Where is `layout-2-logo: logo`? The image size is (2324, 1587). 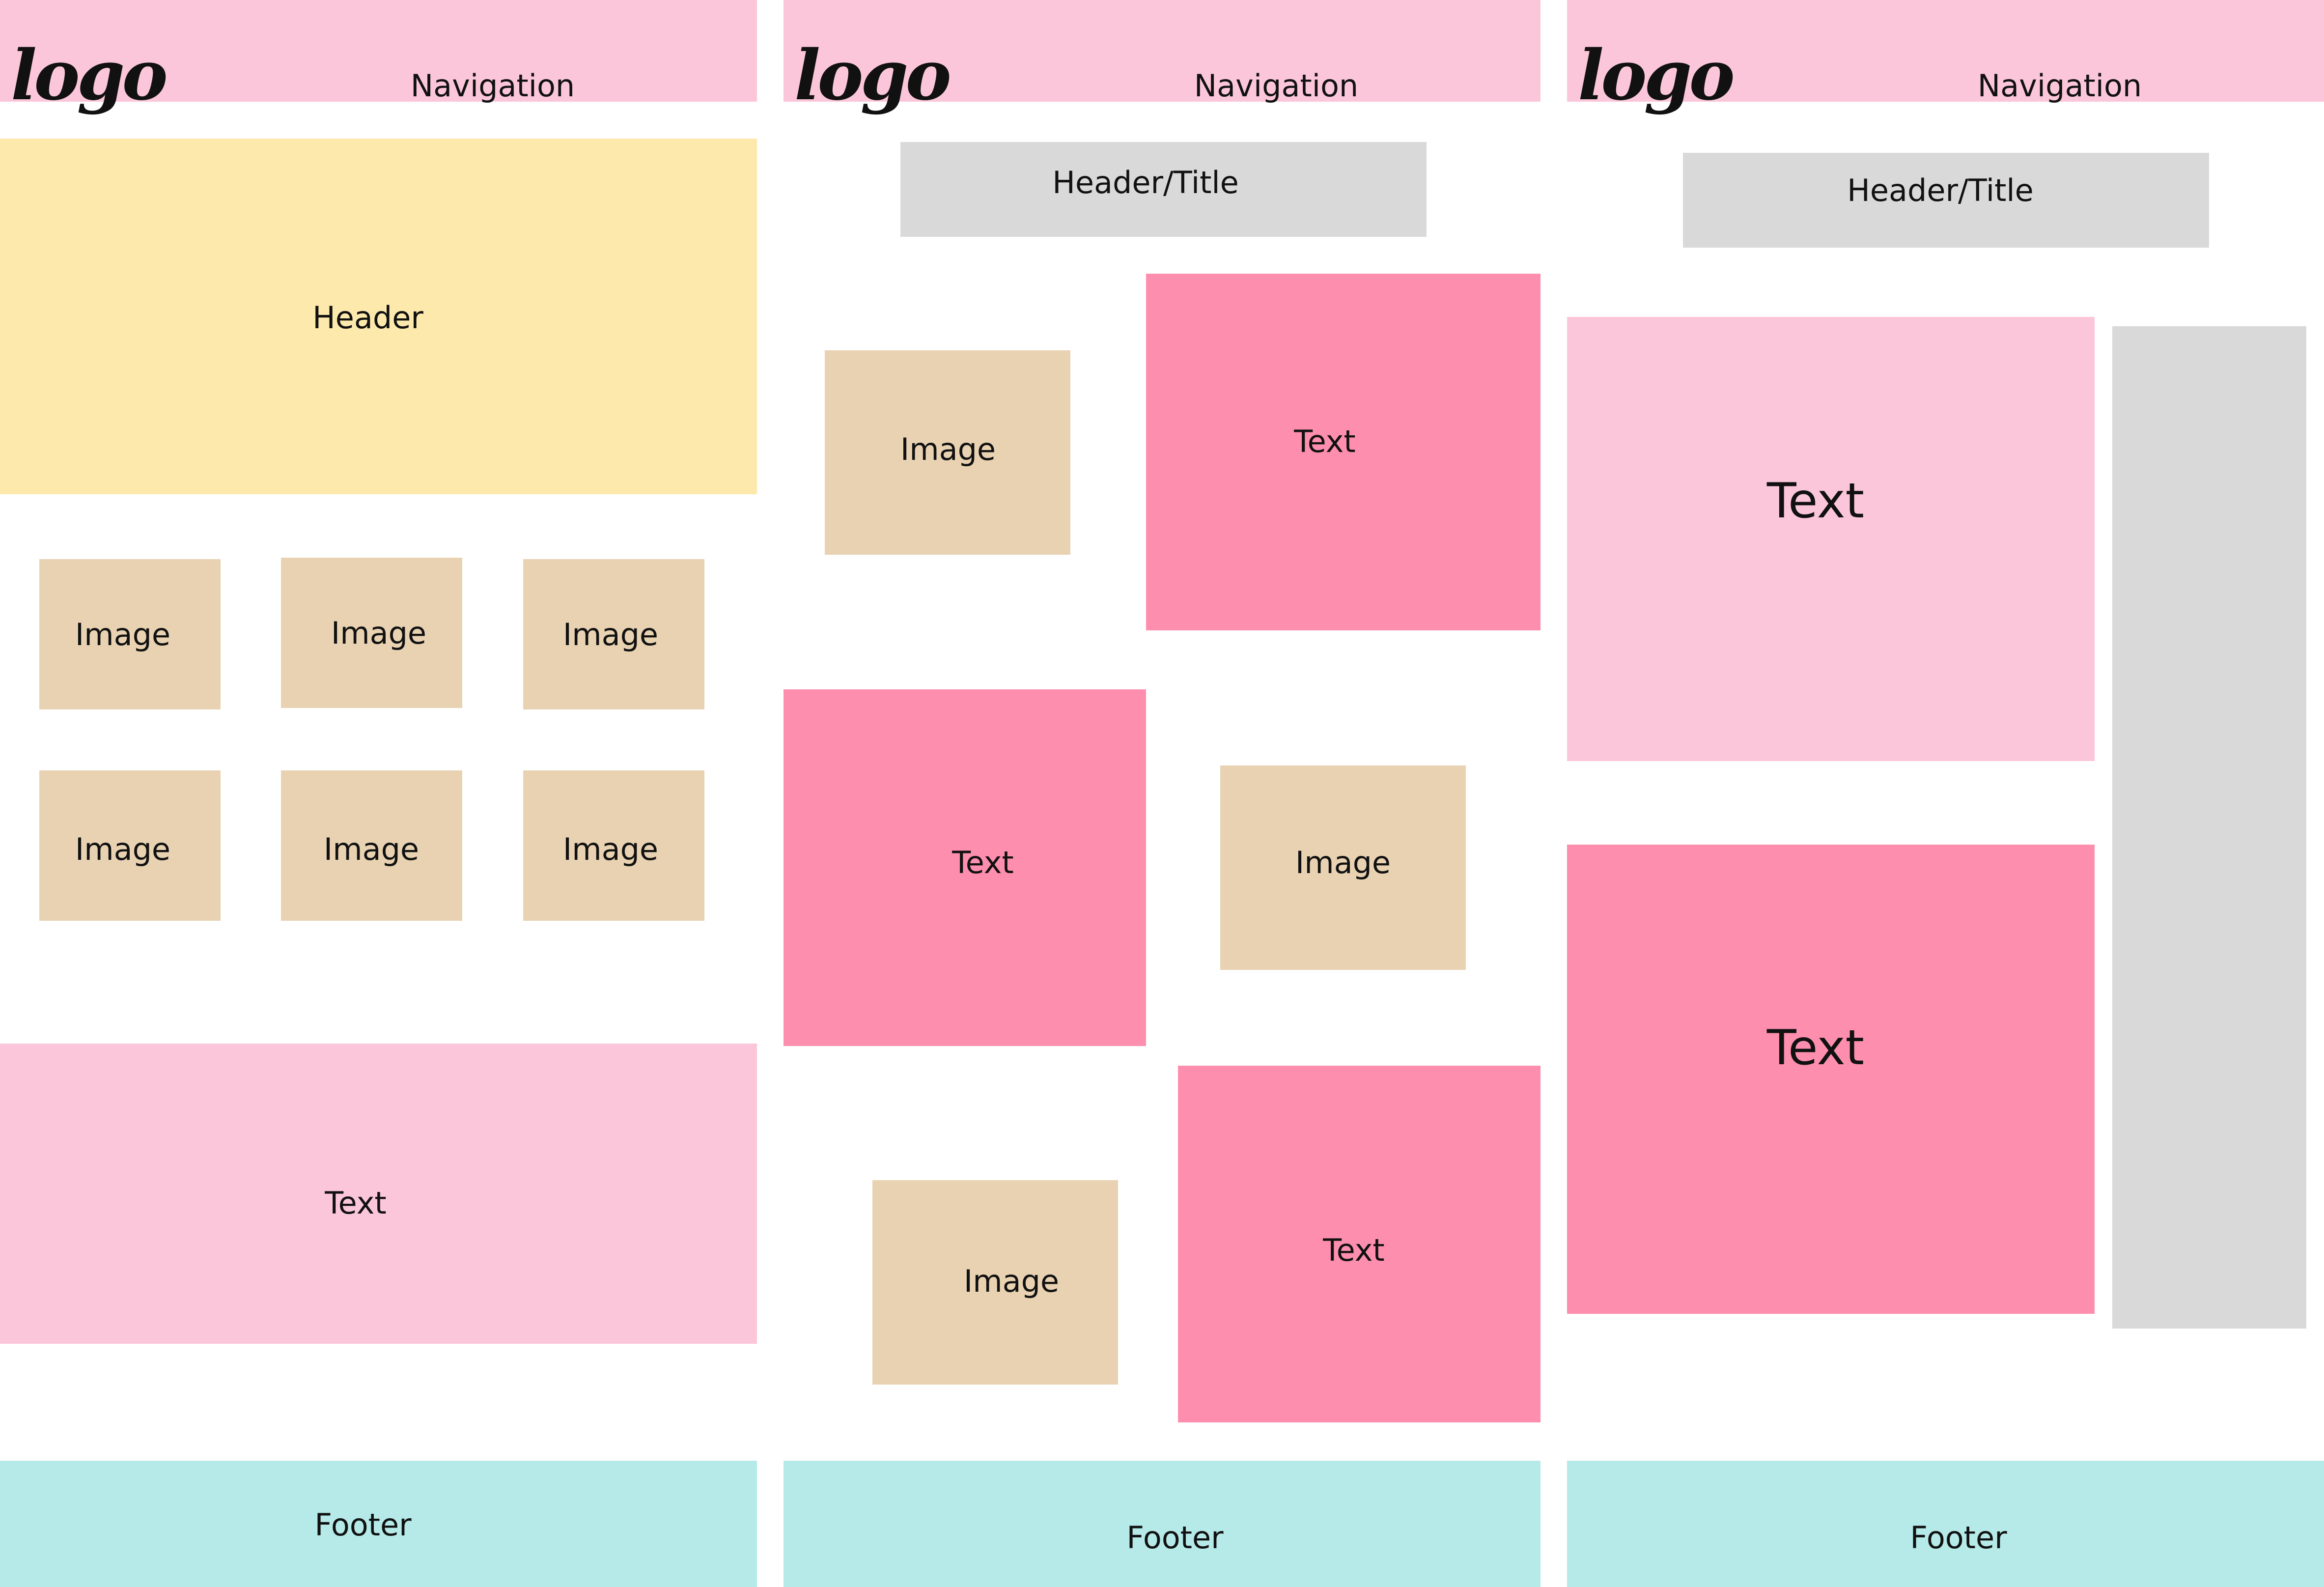
layout-2-logo: logo is located at coordinates (873, 76).